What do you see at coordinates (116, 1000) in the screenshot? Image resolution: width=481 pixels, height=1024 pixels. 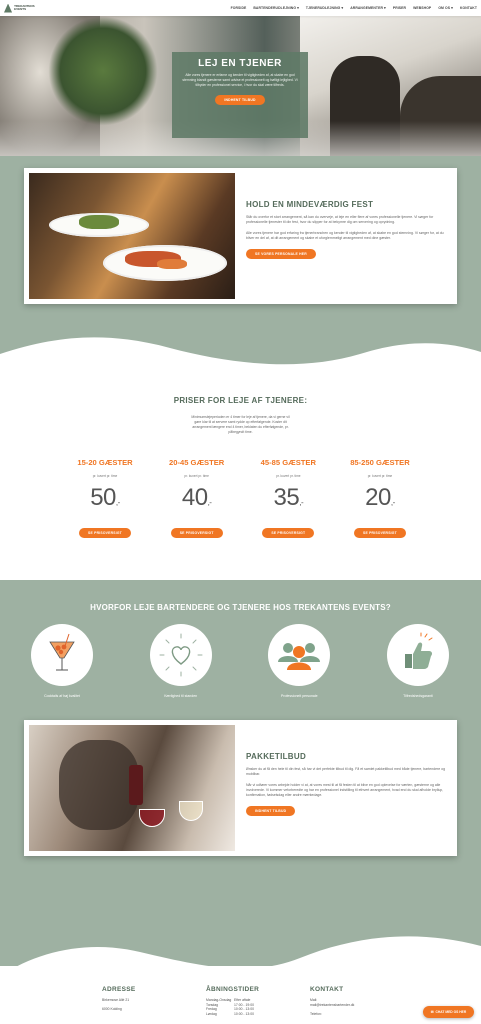 I see `footer-address-line: Birkemose Allé 21` at bounding box center [116, 1000].